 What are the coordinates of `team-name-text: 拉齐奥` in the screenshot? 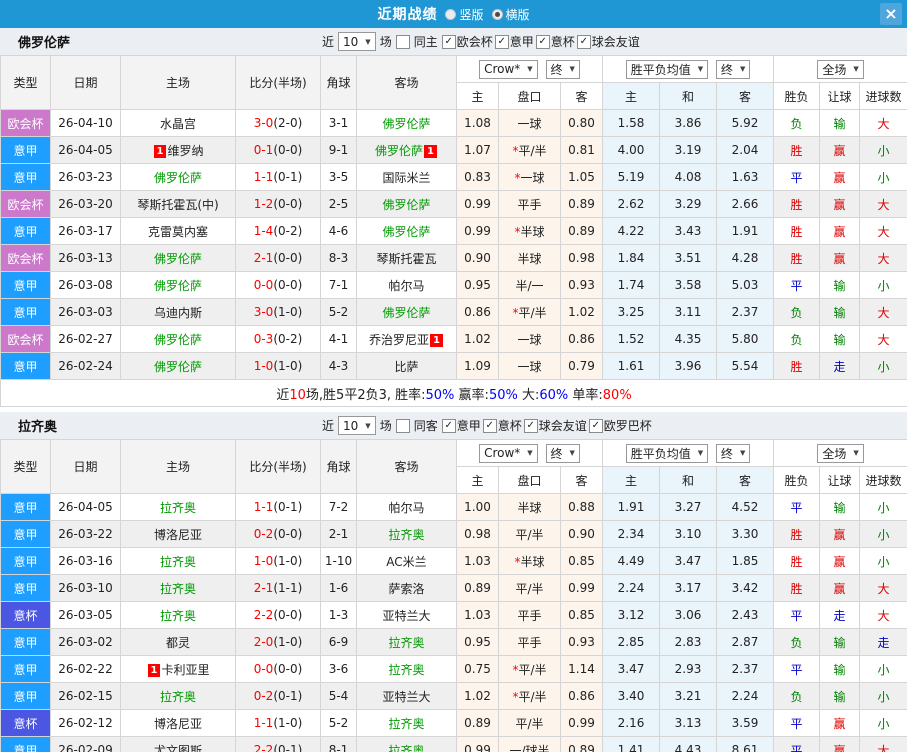 It's located at (177, 588).